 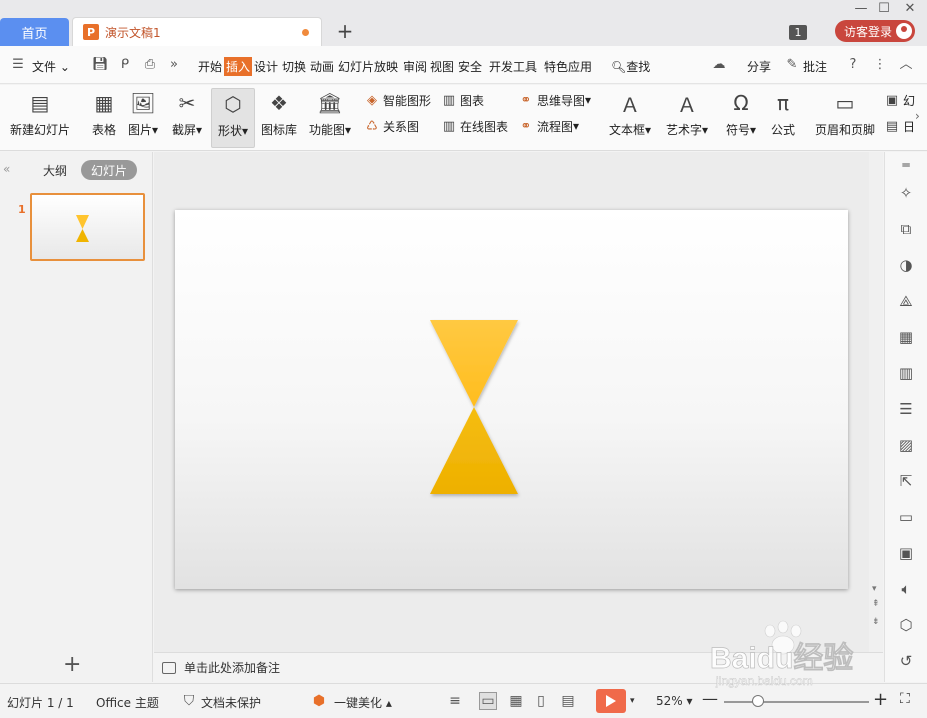 I want to click on comment-button: 批注, so click(x=815, y=66).